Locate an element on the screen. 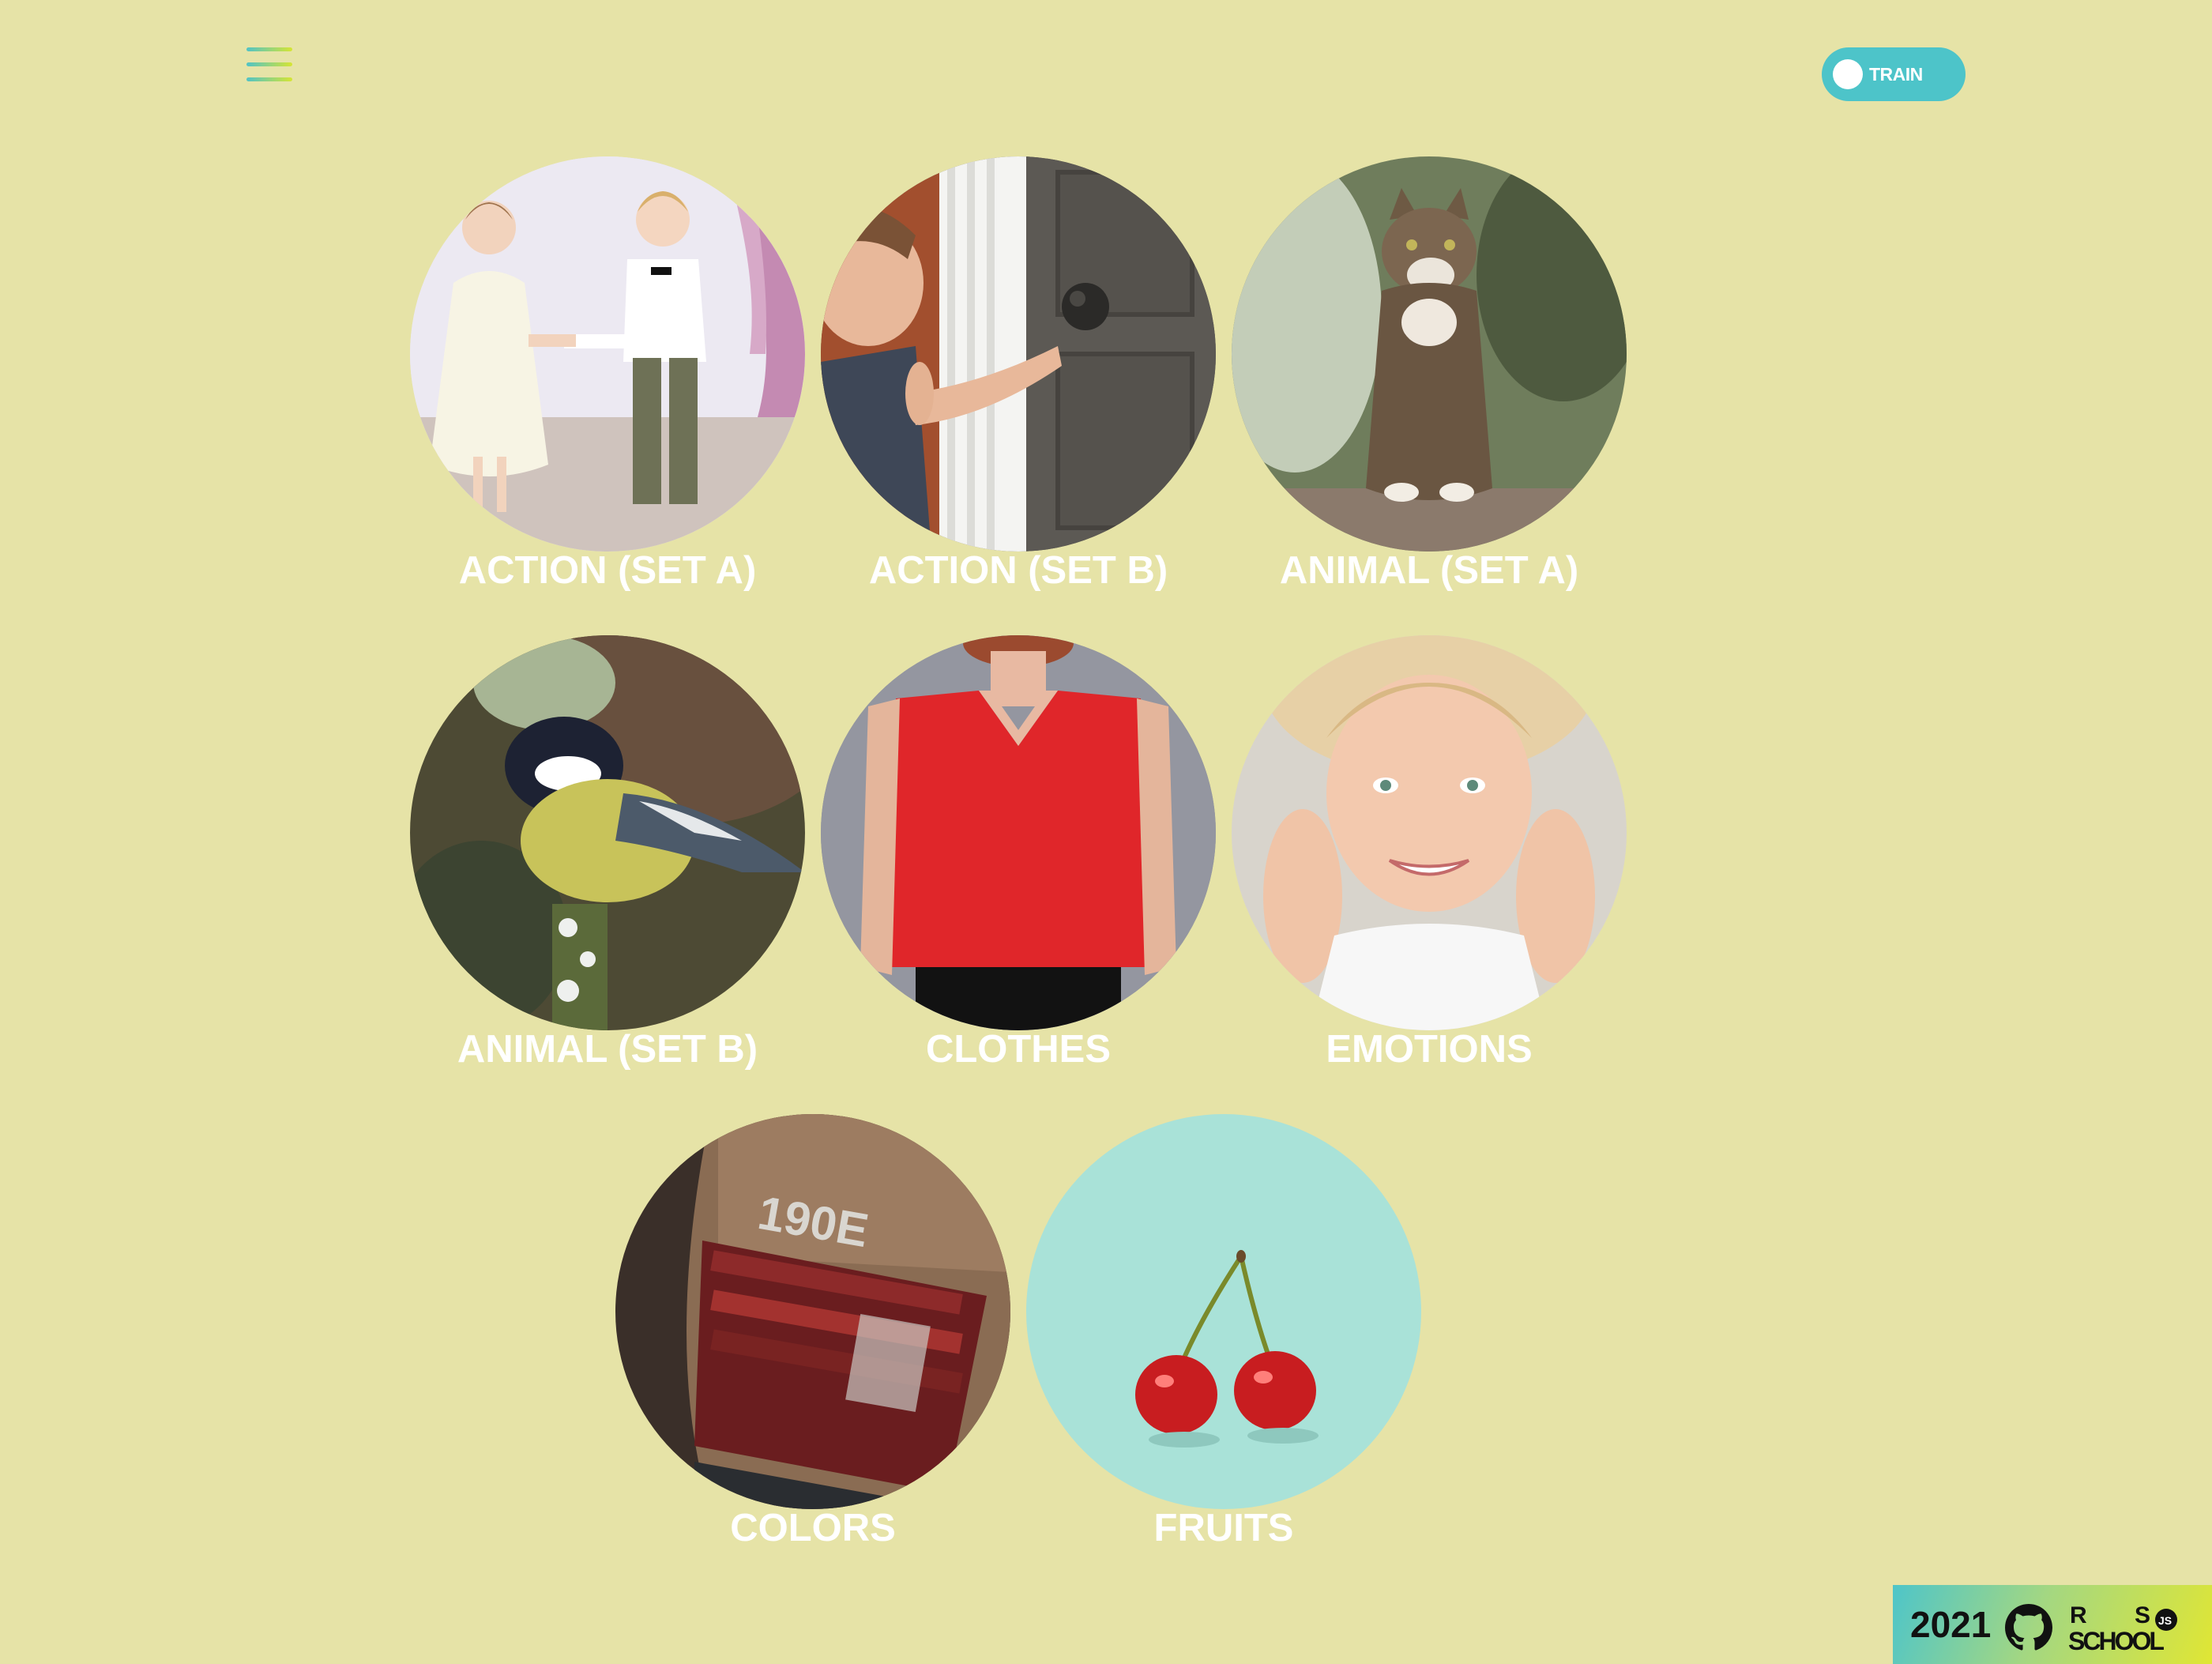  category-card-action-a: ACTION (SET A) is located at coordinates (607, 389).